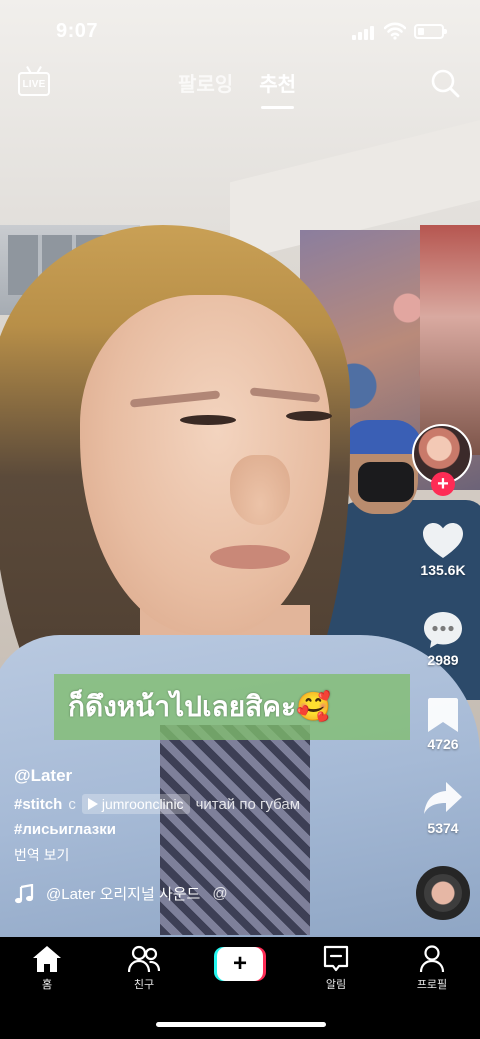 The width and height of the screenshot is (480, 1039). I want to click on nav-friends: 친구, so click(144, 968).